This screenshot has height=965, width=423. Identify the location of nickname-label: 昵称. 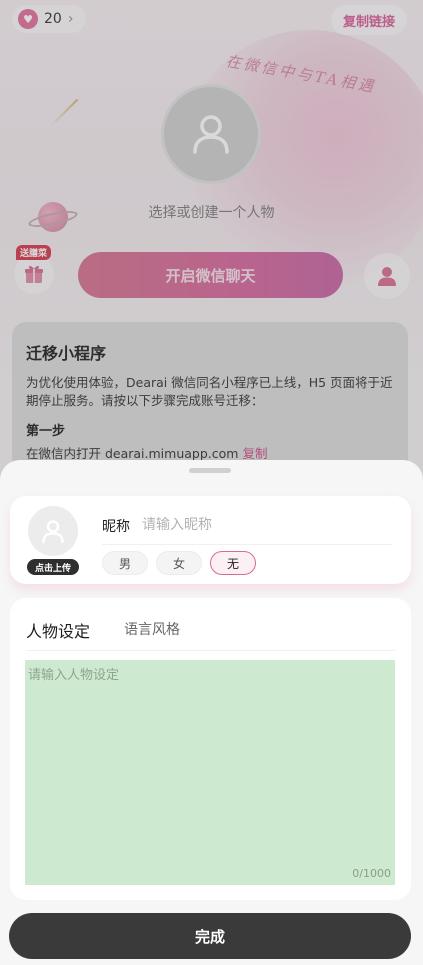
(116, 527).